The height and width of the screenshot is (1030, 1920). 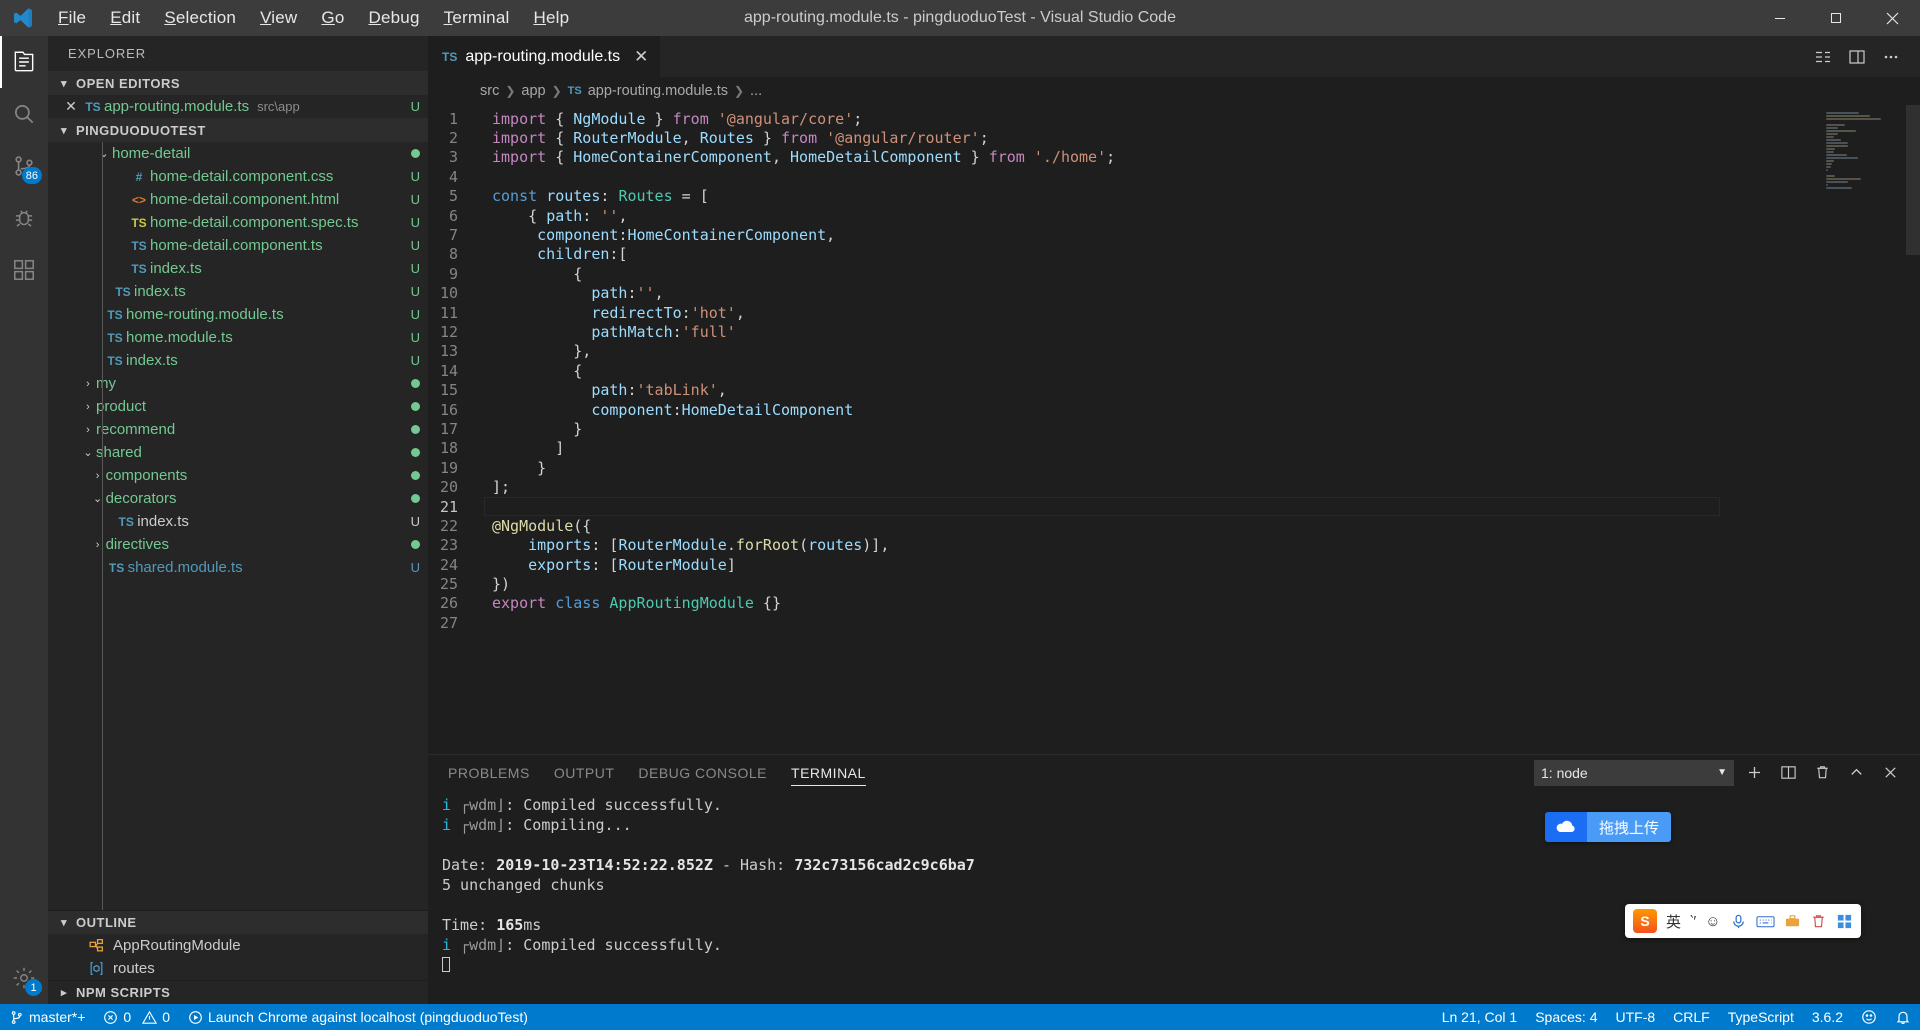 What do you see at coordinates (1634, 772) in the screenshot?
I see `terminal-select: 1: node ▼` at bounding box center [1634, 772].